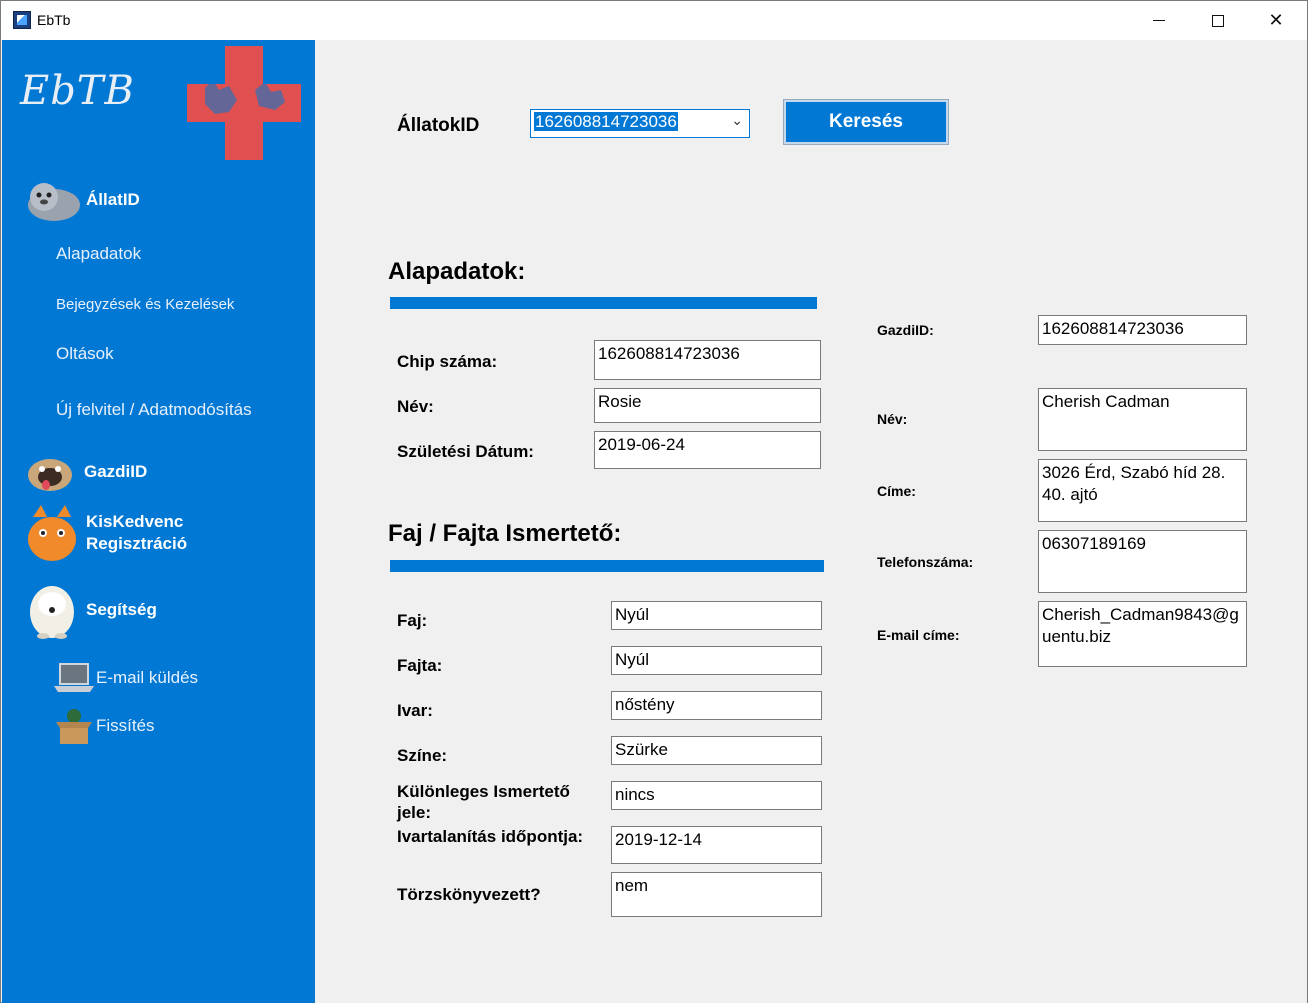 This screenshot has height=1003, width=1308. Describe the element at coordinates (412, 620) in the screenshot. I see `faj-label: Faj:` at that location.